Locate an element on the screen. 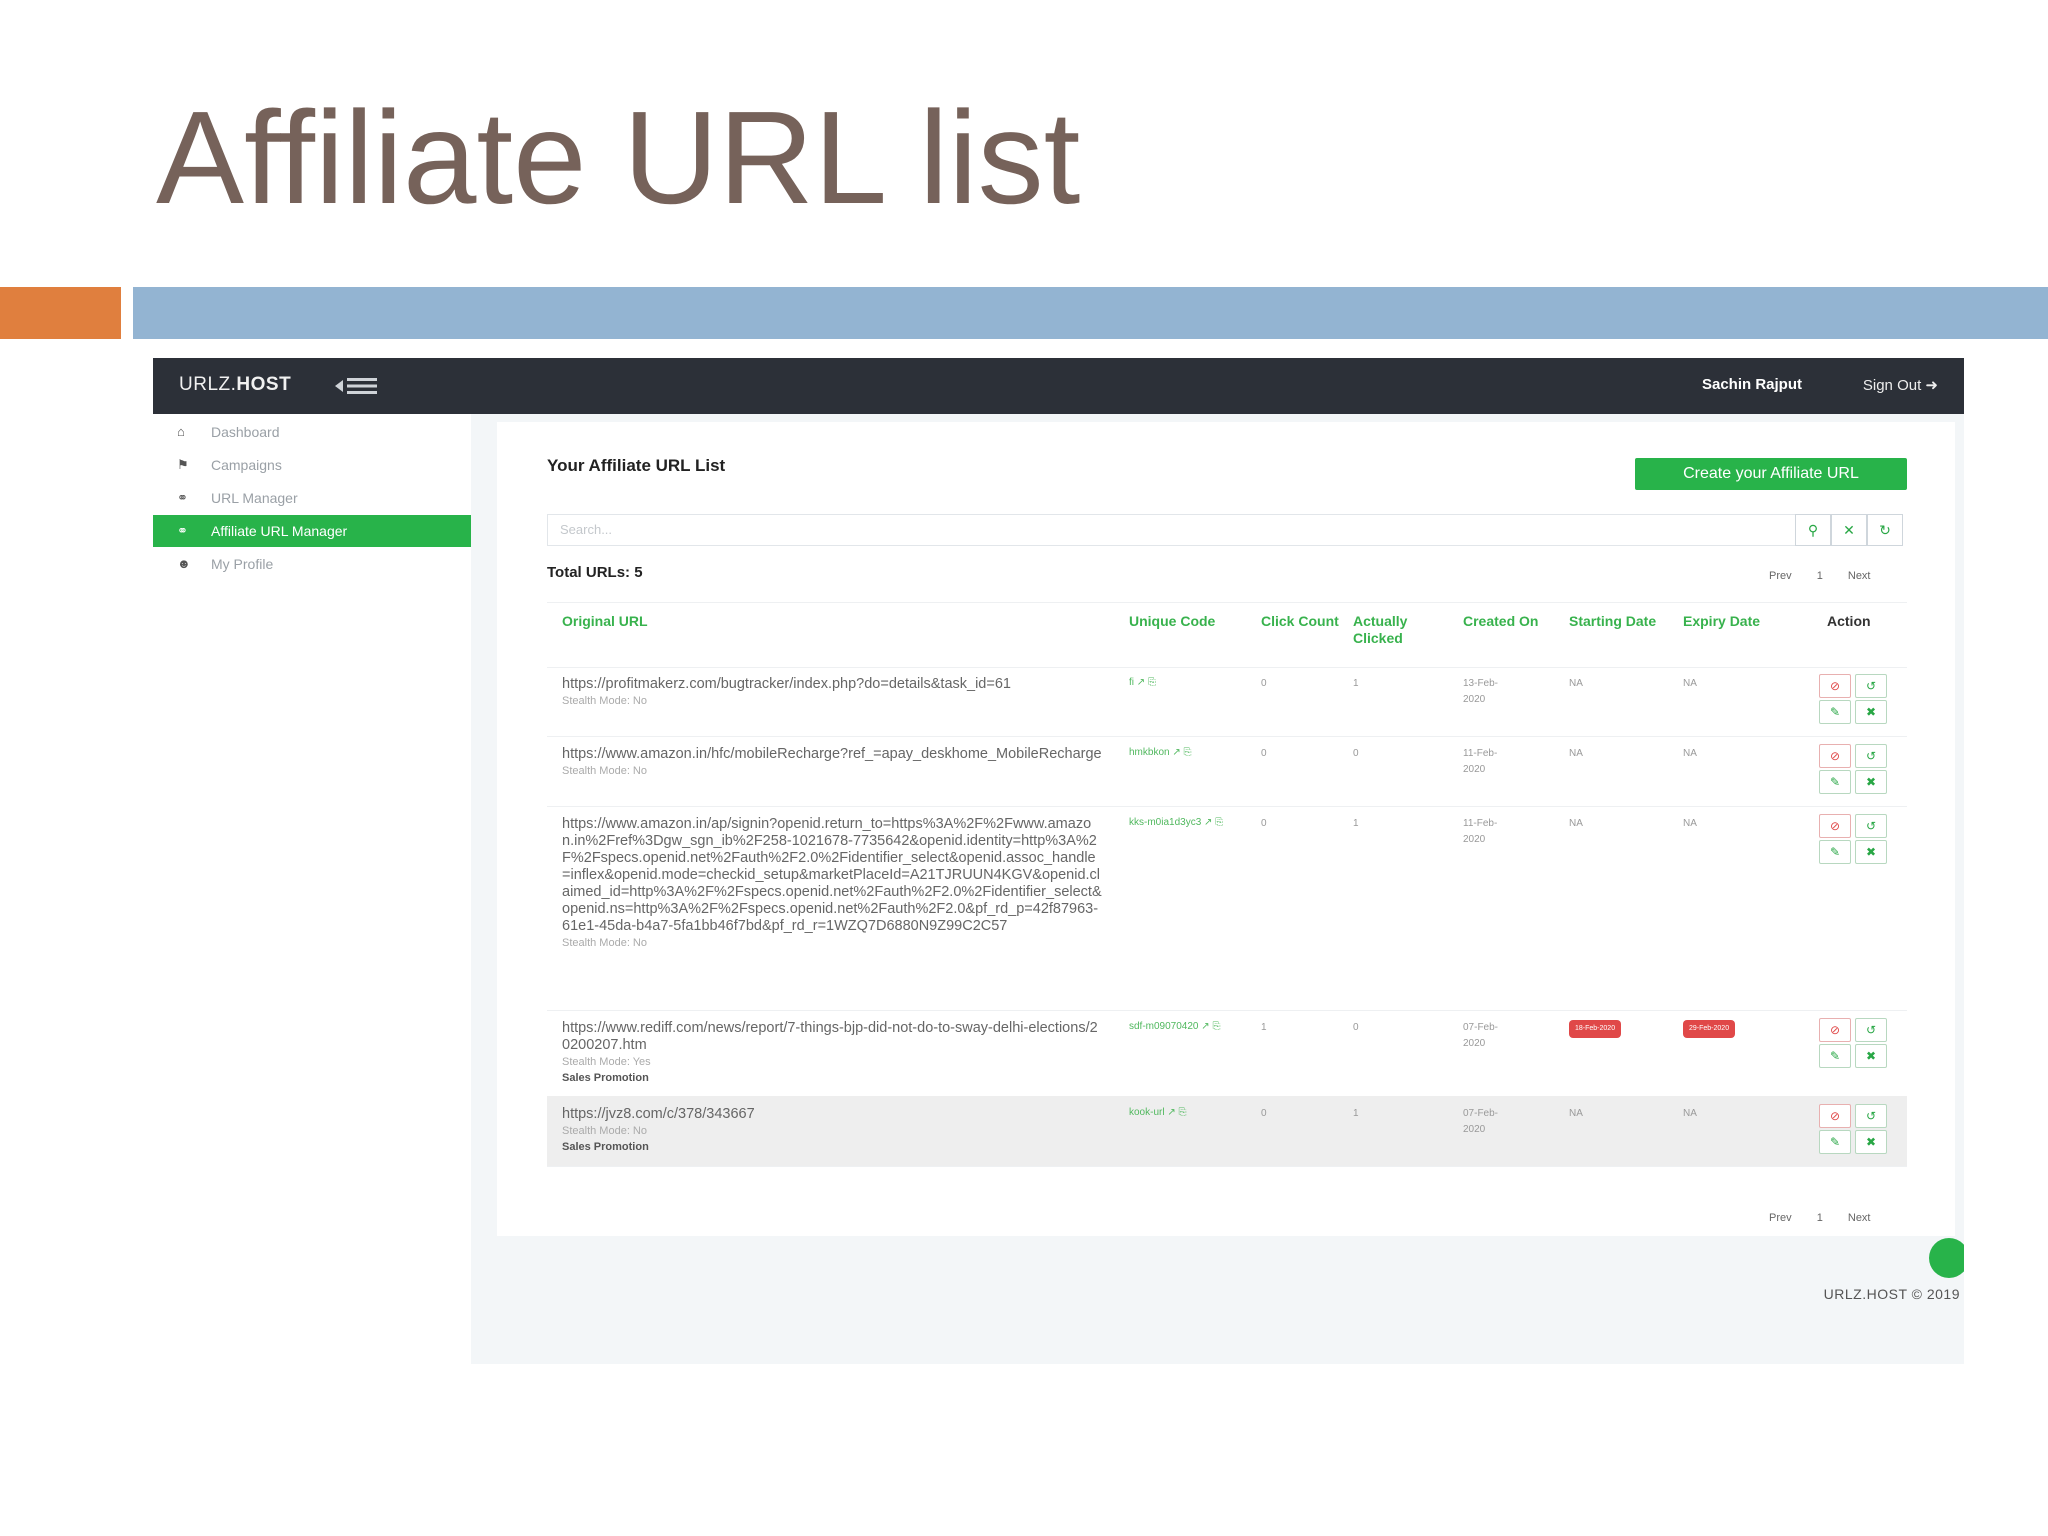 Image resolution: width=2048 pixels, height=1536 pixels. user-icon: ☻ is located at coordinates (184, 563).